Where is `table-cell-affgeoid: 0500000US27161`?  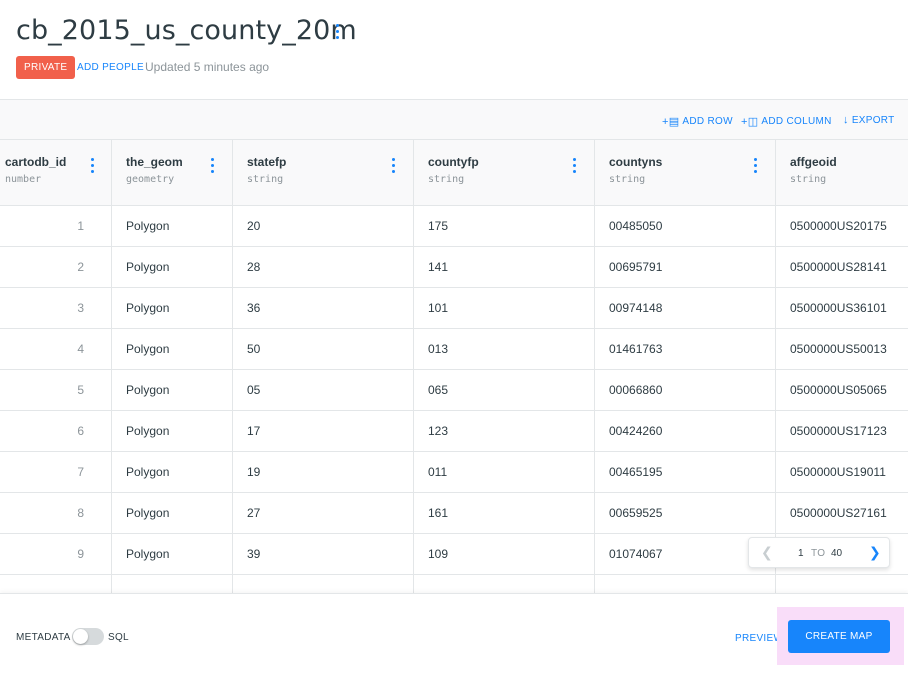 table-cell-affgeoid: 0500000US27161 is located at coordinates (842, 513).